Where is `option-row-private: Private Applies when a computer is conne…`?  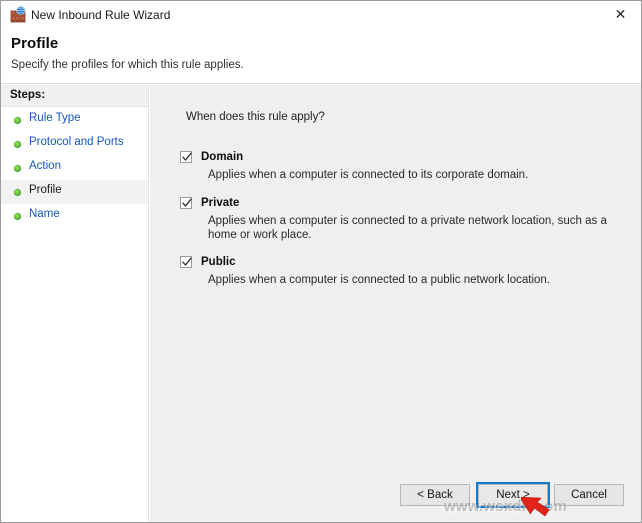
option-row-private: Private Applies when a computer is conne… is located at coordinates (400, 218).